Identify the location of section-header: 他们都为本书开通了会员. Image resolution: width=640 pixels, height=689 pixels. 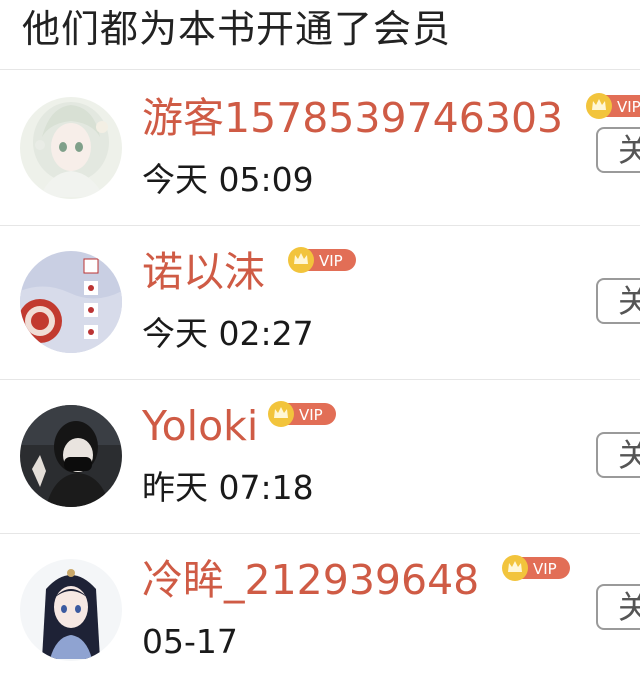
(320, 35).